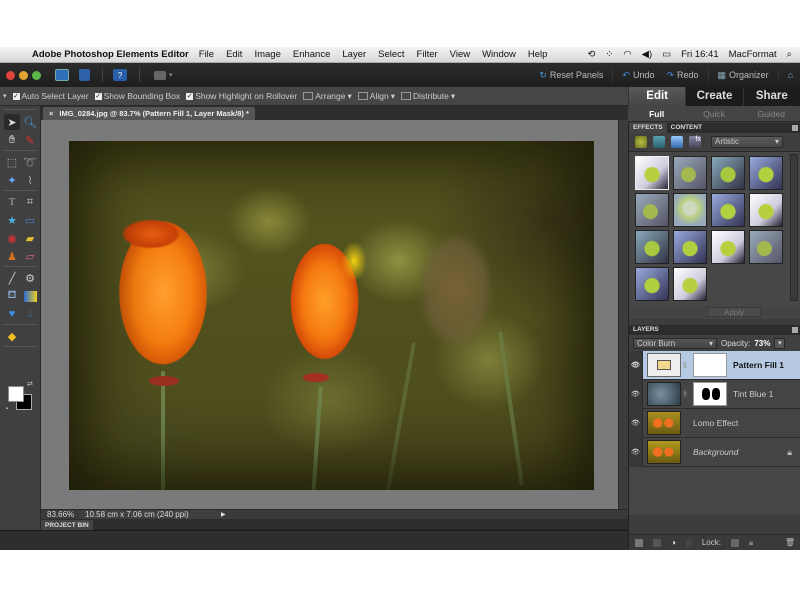 The image size is (800, 600). Describe the element at coordinates (12, 278) in the screenshot. I see `brush-tool-icon: ╱` at that location.